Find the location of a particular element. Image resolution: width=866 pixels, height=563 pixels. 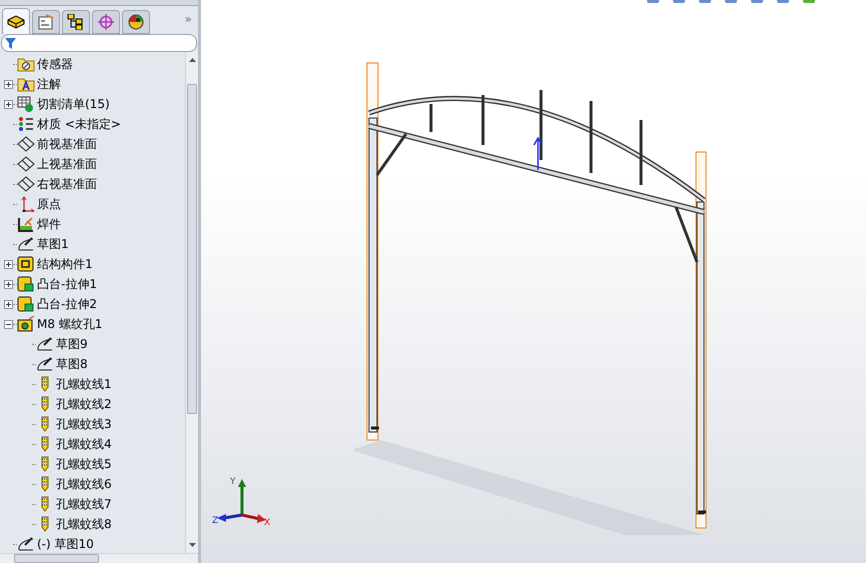

cut-list-icon is located at coordinates (26, 104).